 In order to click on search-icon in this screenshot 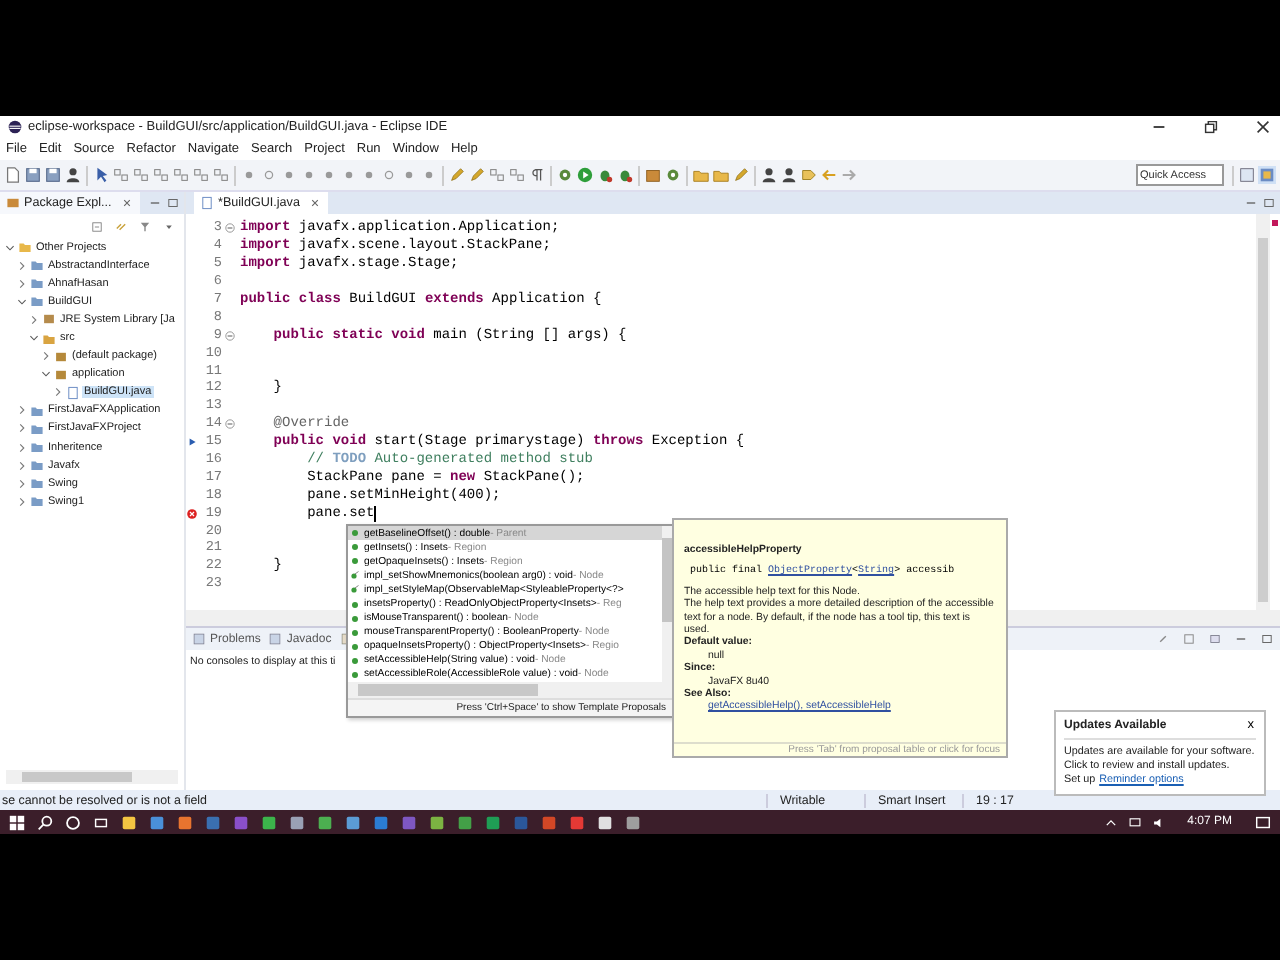, I will do `click(45, 822)`.